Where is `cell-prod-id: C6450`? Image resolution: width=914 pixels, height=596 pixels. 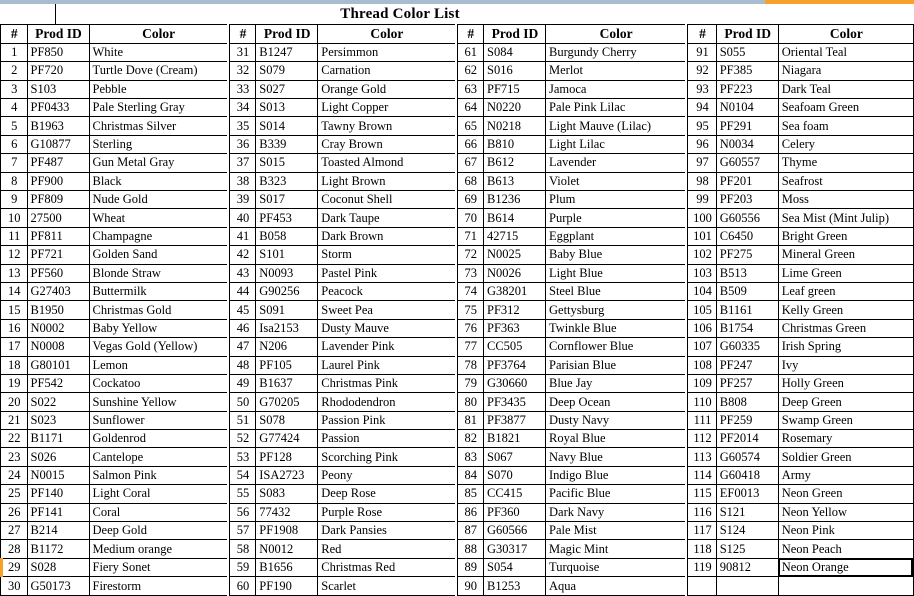
cell-prod-id: C6450 is located at coordinates (747, 237).